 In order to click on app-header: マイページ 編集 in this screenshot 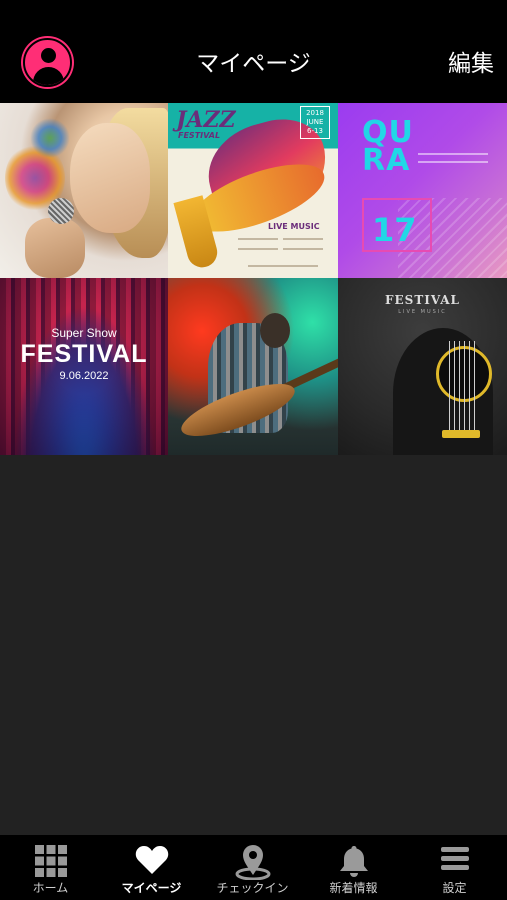, I will do `click(253, 51)`.